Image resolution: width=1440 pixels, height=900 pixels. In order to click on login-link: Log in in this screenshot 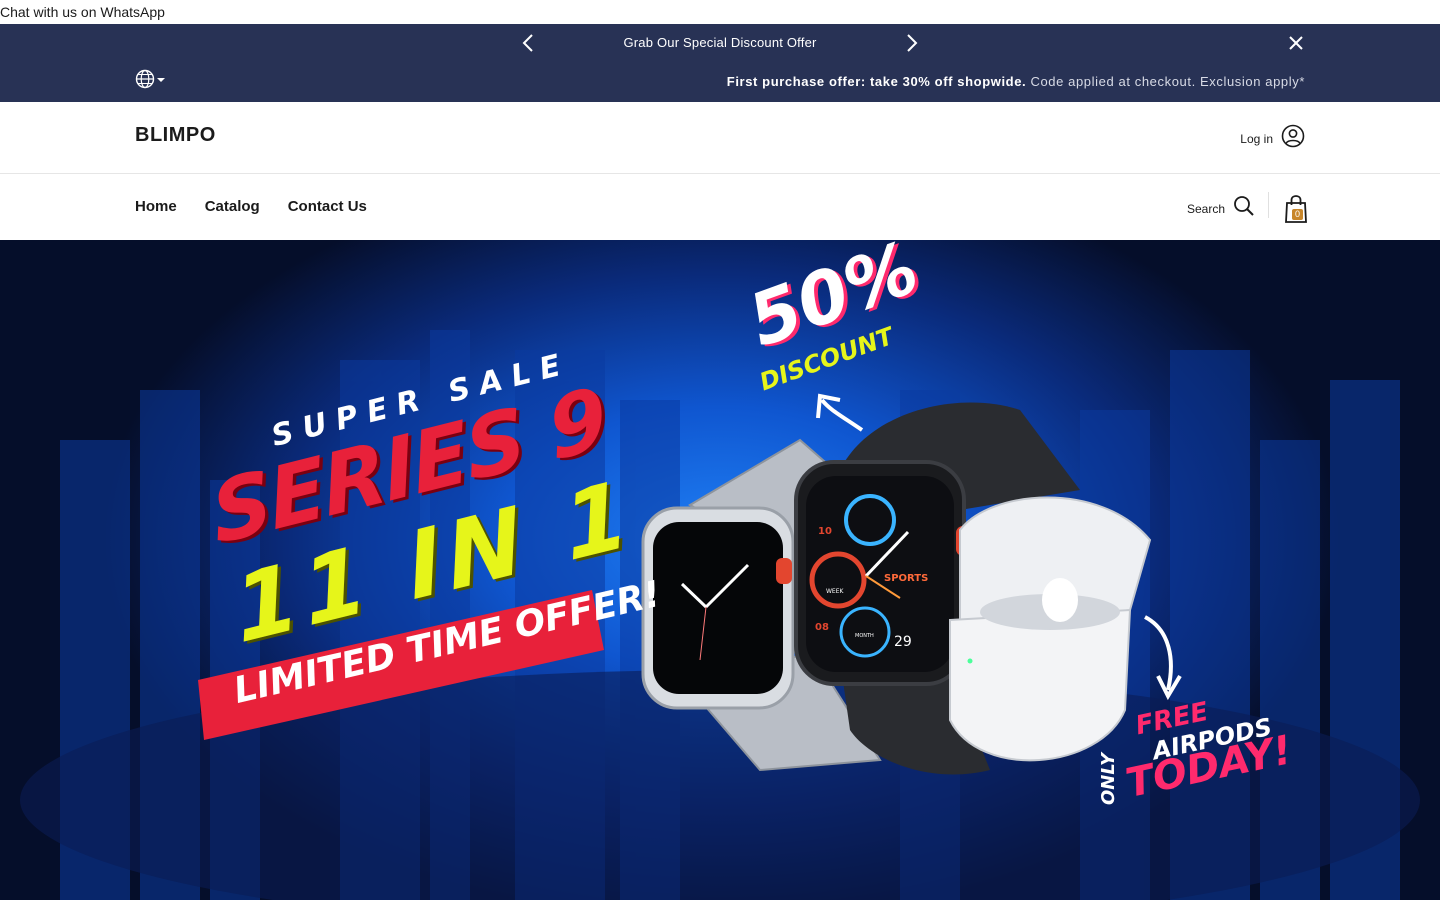, I will do `click(1272, 138)`.